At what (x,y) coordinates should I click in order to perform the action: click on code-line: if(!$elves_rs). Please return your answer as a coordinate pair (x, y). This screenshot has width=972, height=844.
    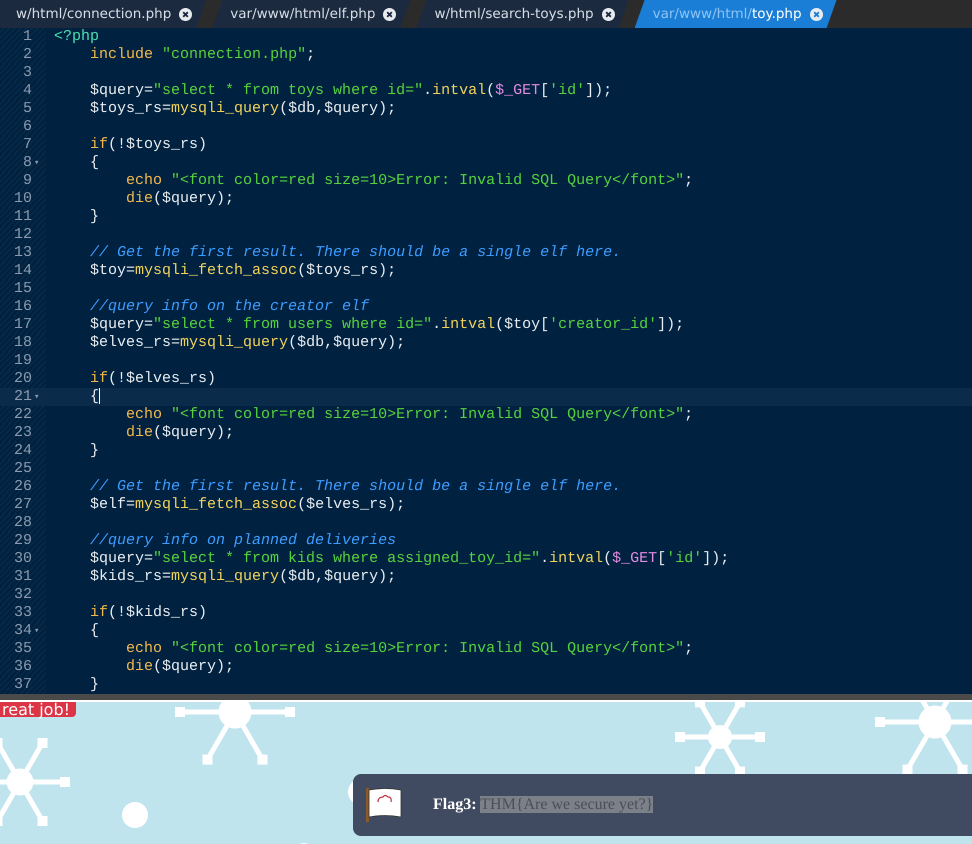
    Looking at the image, I should click on (152, 379).